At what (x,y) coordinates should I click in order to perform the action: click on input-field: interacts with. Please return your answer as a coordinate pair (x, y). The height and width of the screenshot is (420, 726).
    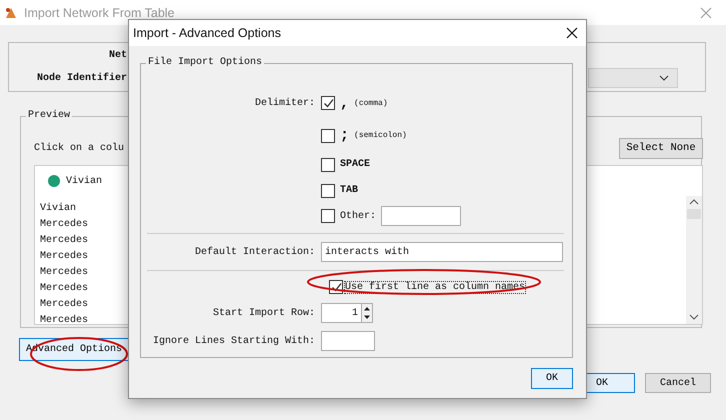
    Looking at the image, I should click on (442, 252).